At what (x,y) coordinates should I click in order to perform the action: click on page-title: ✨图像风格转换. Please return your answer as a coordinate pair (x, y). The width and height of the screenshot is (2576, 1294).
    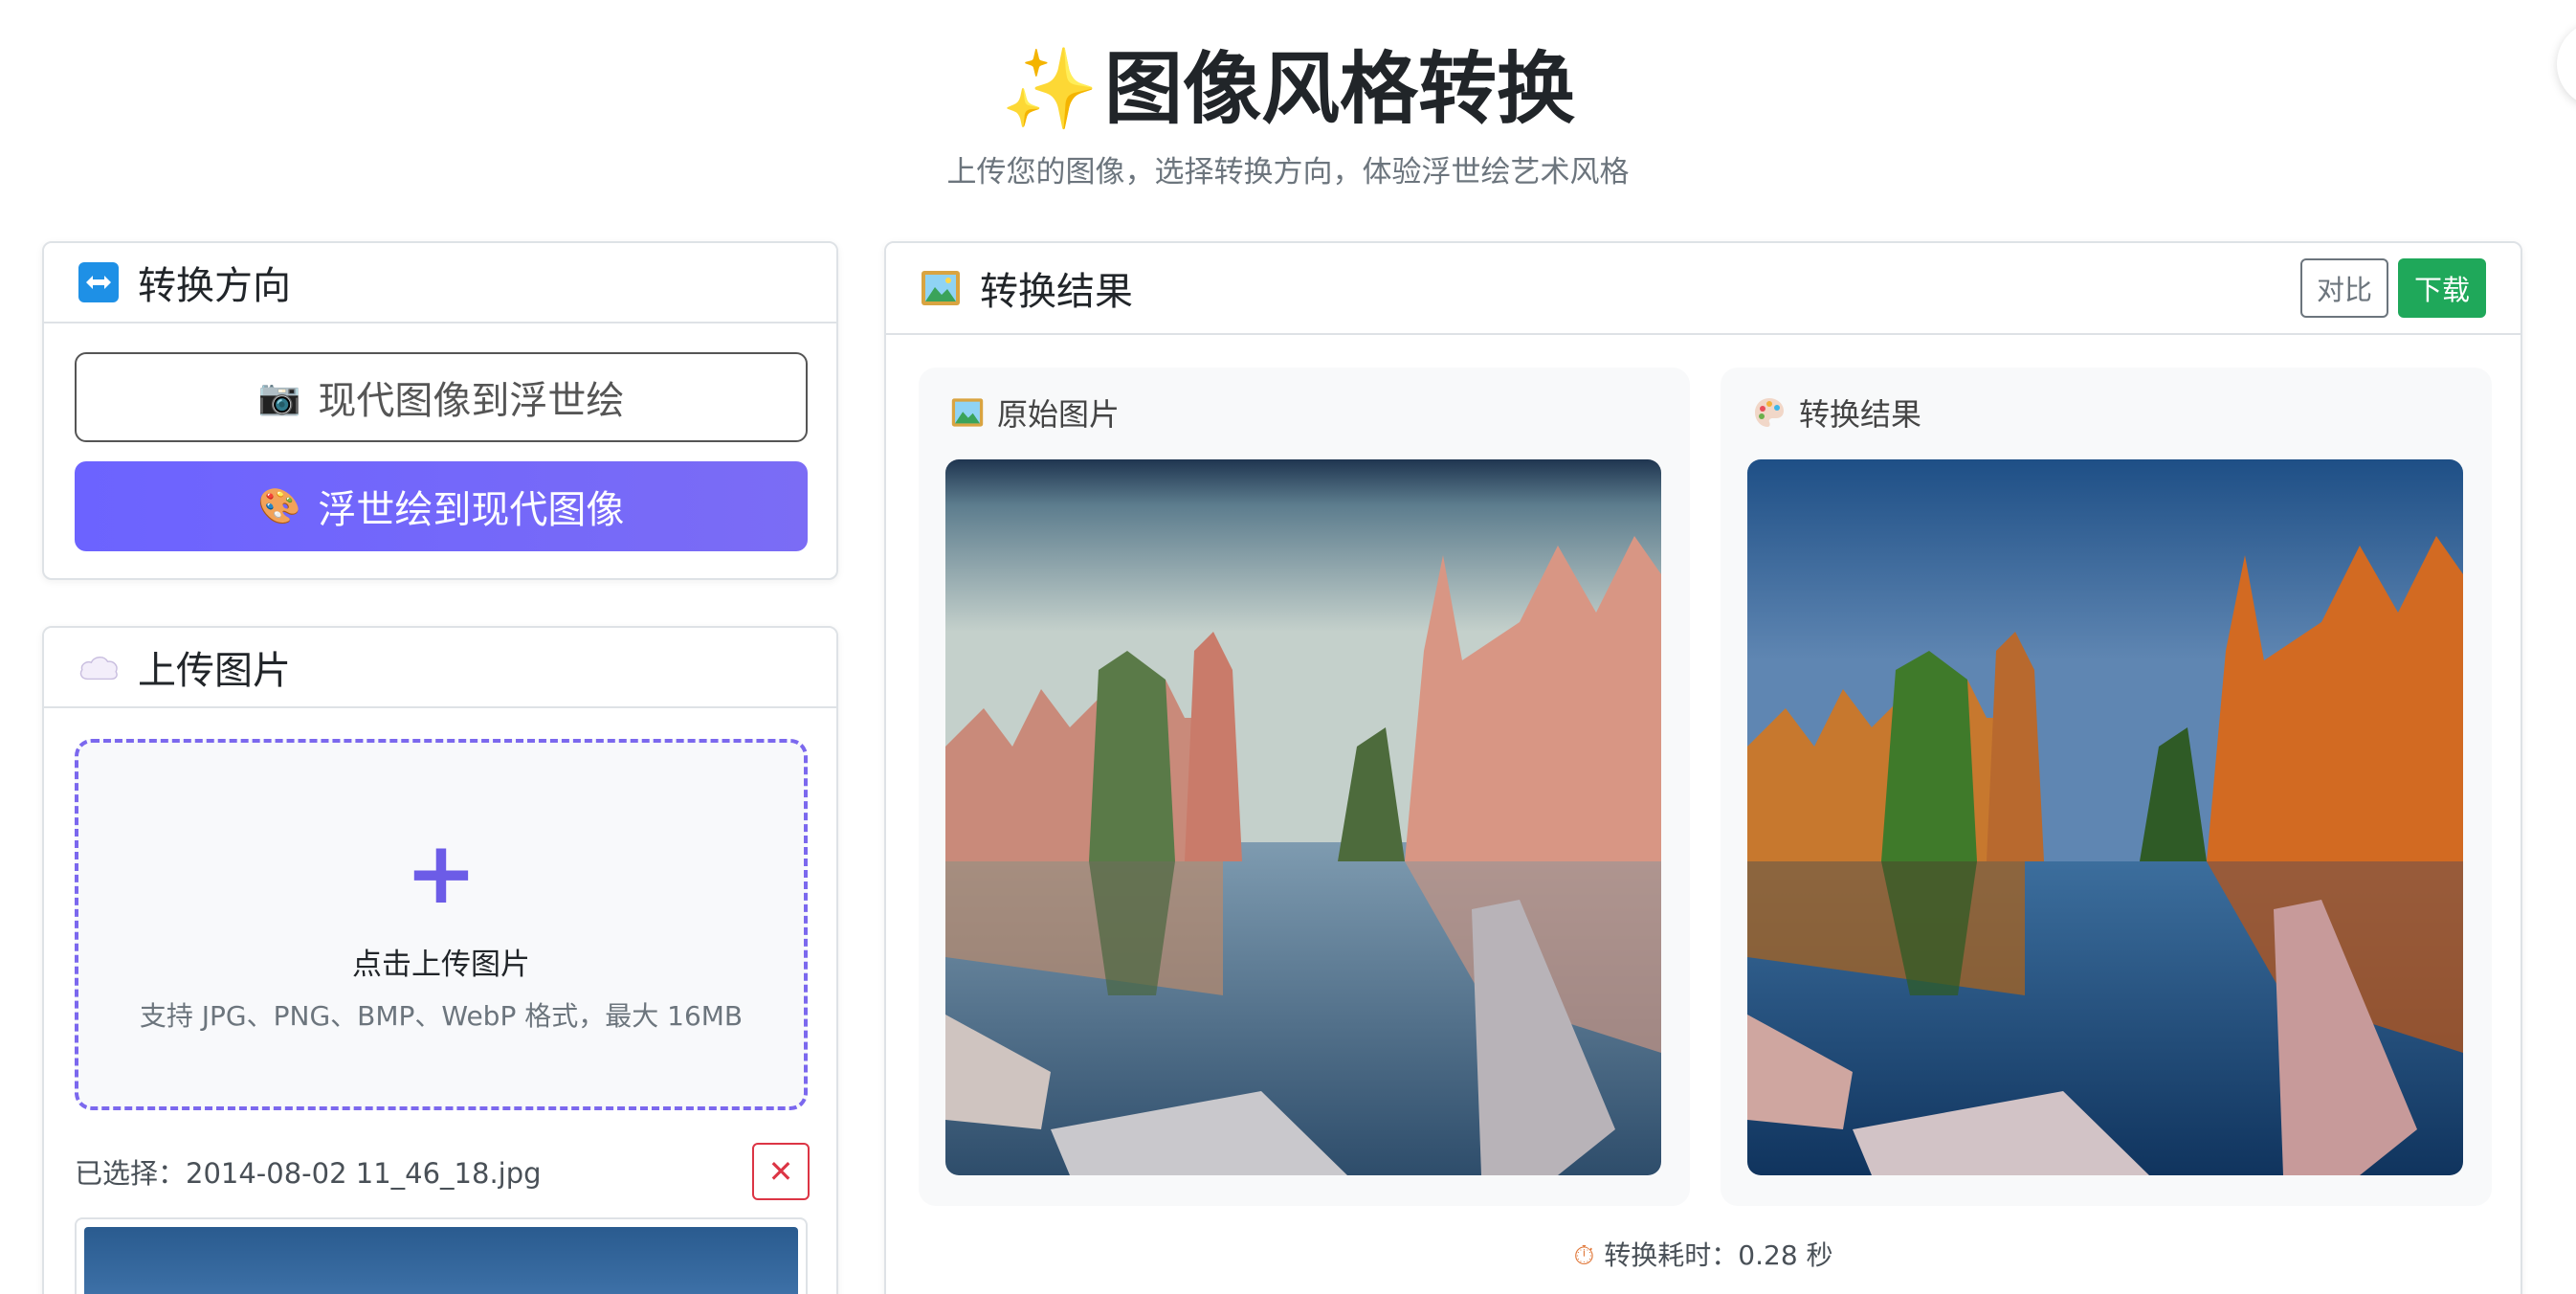
    Looking at the image, I should click on (1288, 90).